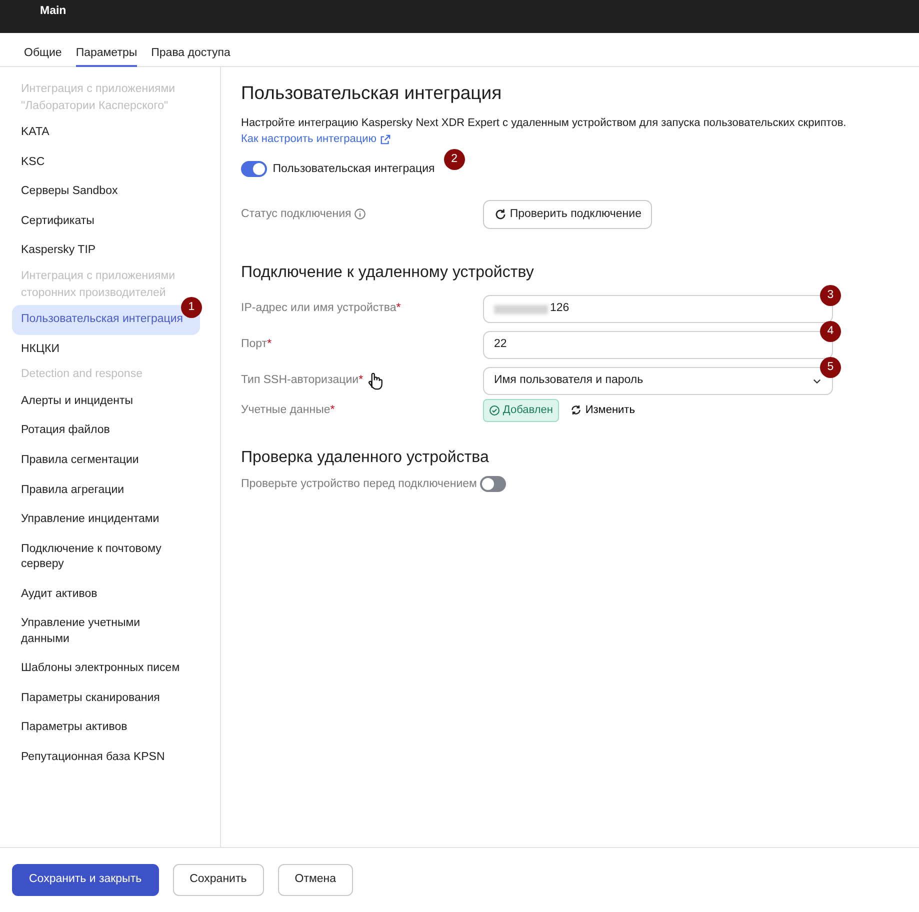 The width and height of the screenshot is (919, 912). I want to click on info-icon, so click(360, 214).